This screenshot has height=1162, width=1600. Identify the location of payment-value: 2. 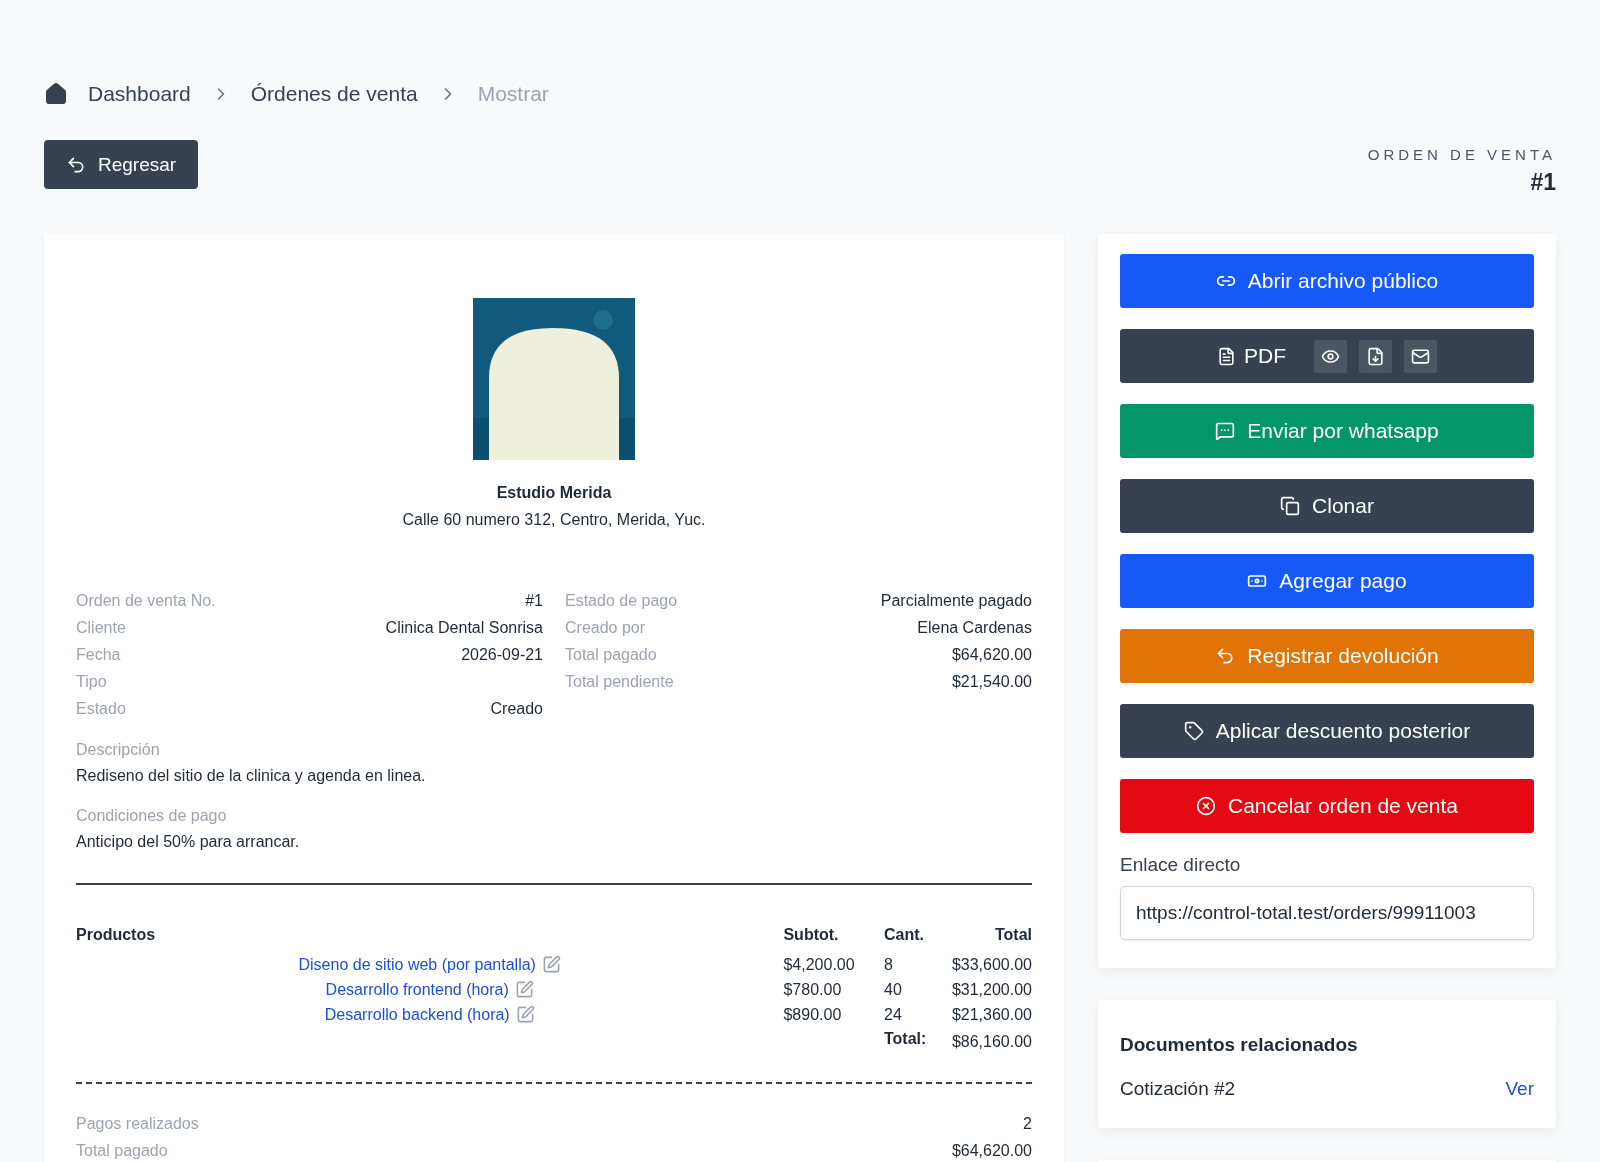
(1027, 1124).